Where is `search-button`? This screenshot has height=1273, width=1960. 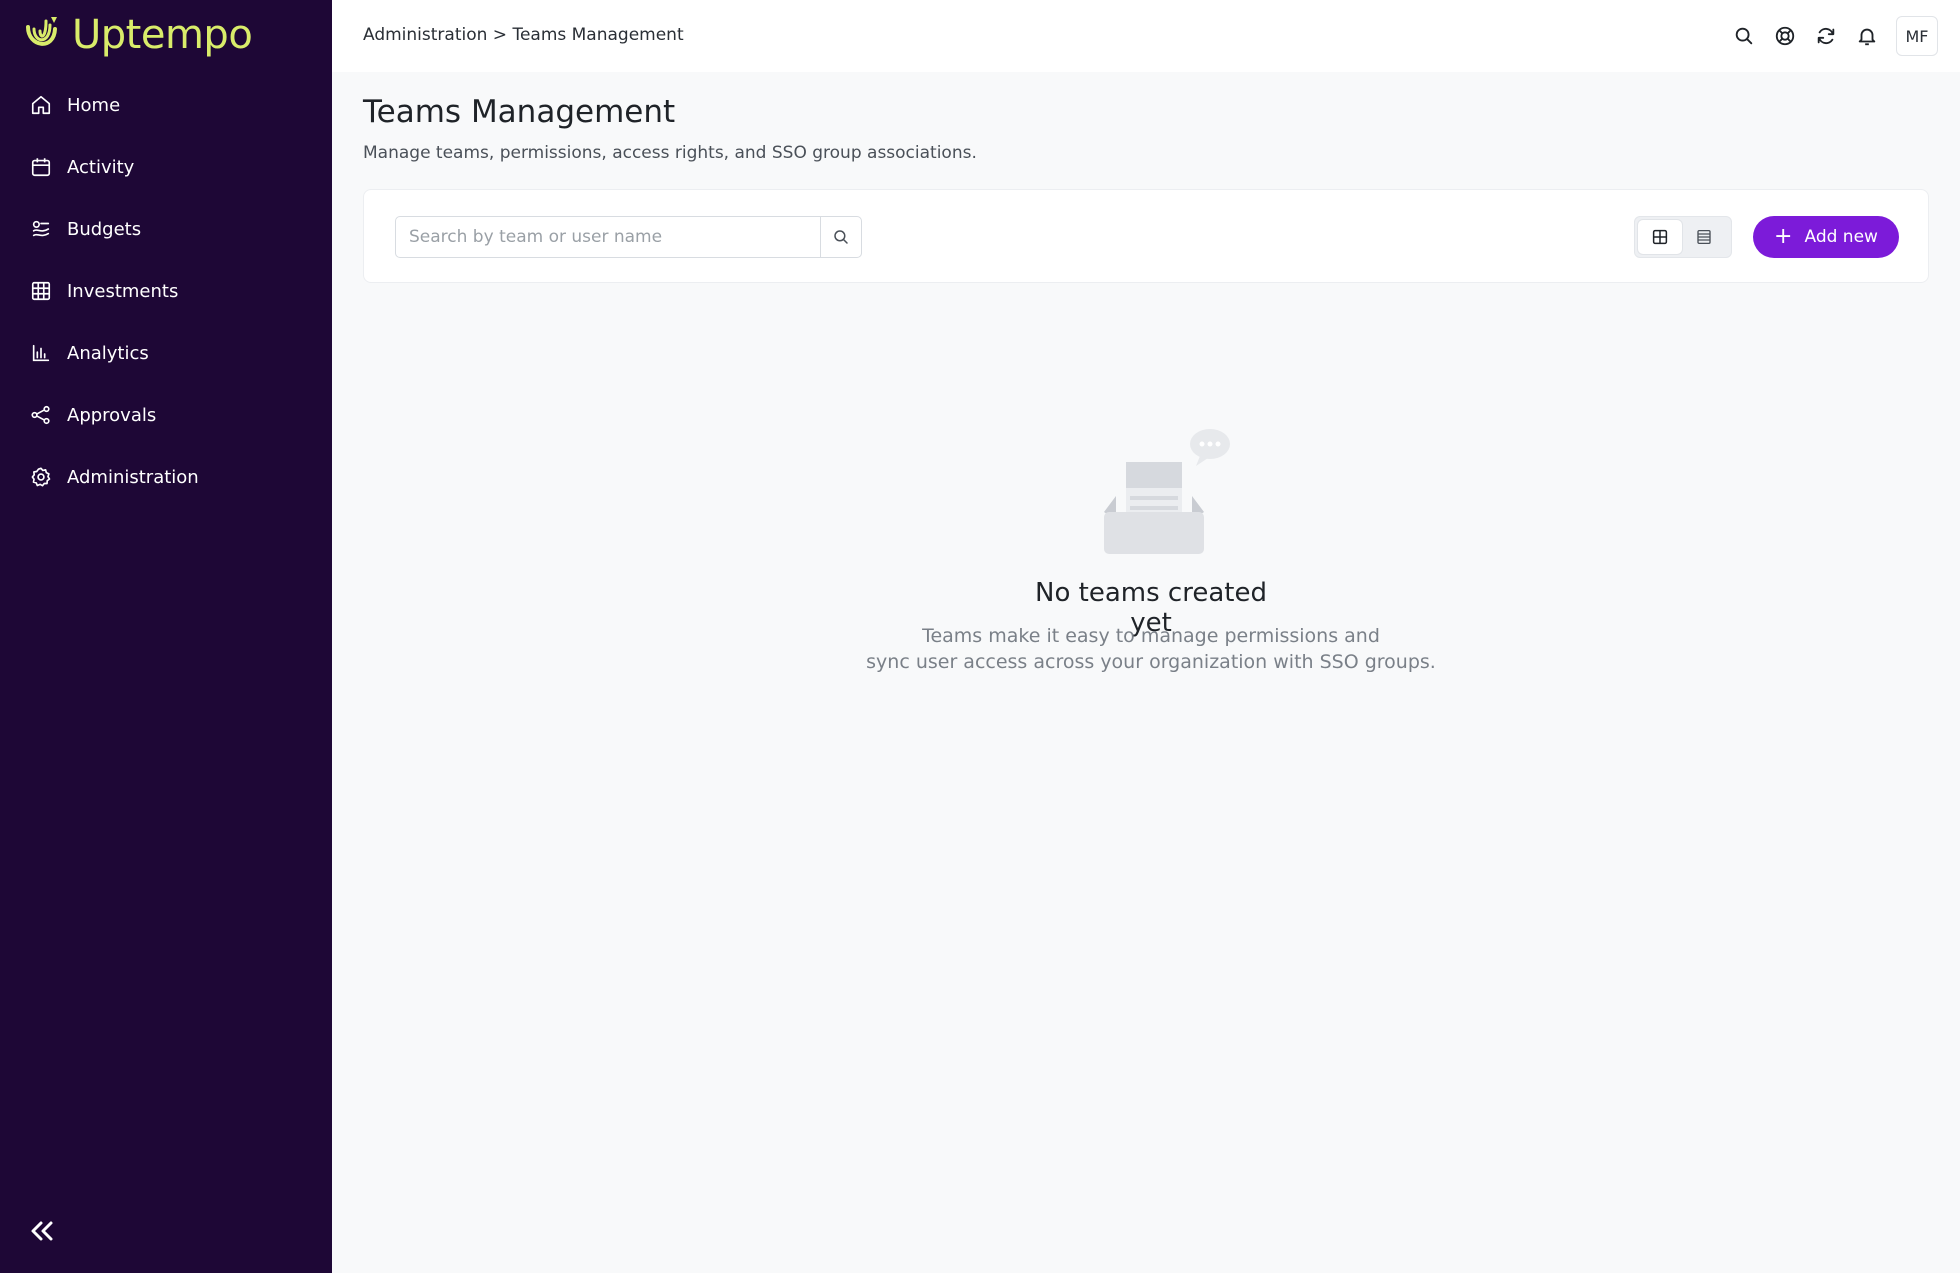 search-button is located at coordinates (840, 237).